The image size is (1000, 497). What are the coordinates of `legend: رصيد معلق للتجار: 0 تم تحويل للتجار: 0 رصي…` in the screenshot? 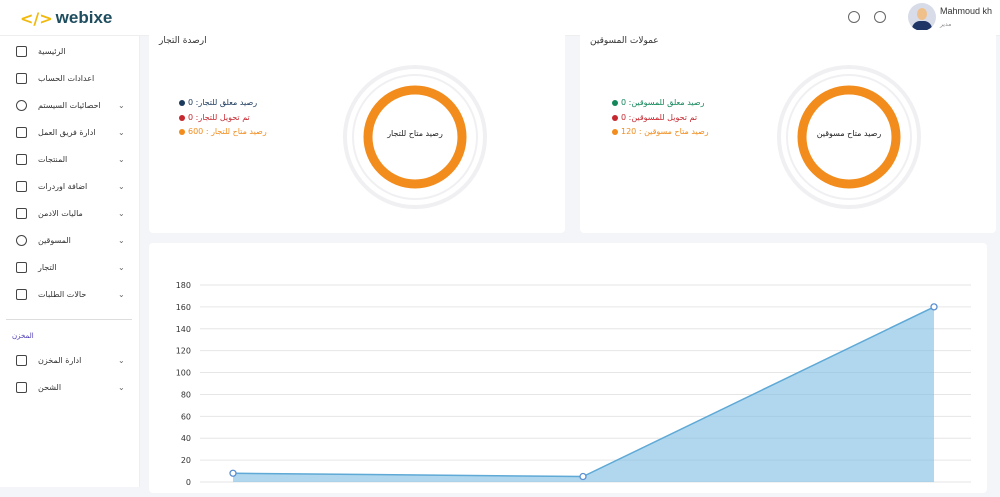 It's located at (223, 118).